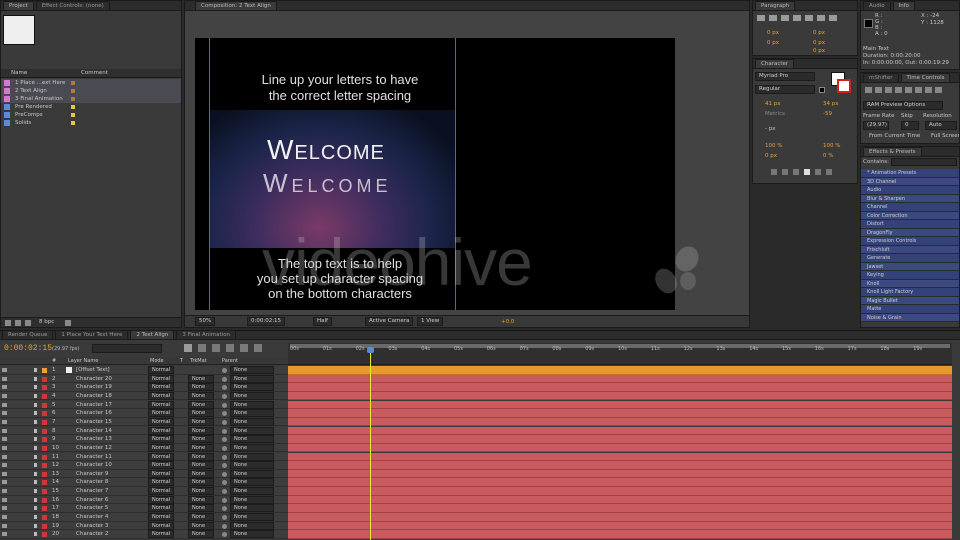 The width and height of the screenshot is (960, 540). What do you see at coordinates (773, 18) in the screenshot?
I see `align-center-icon` at bounding box center [773, 18].